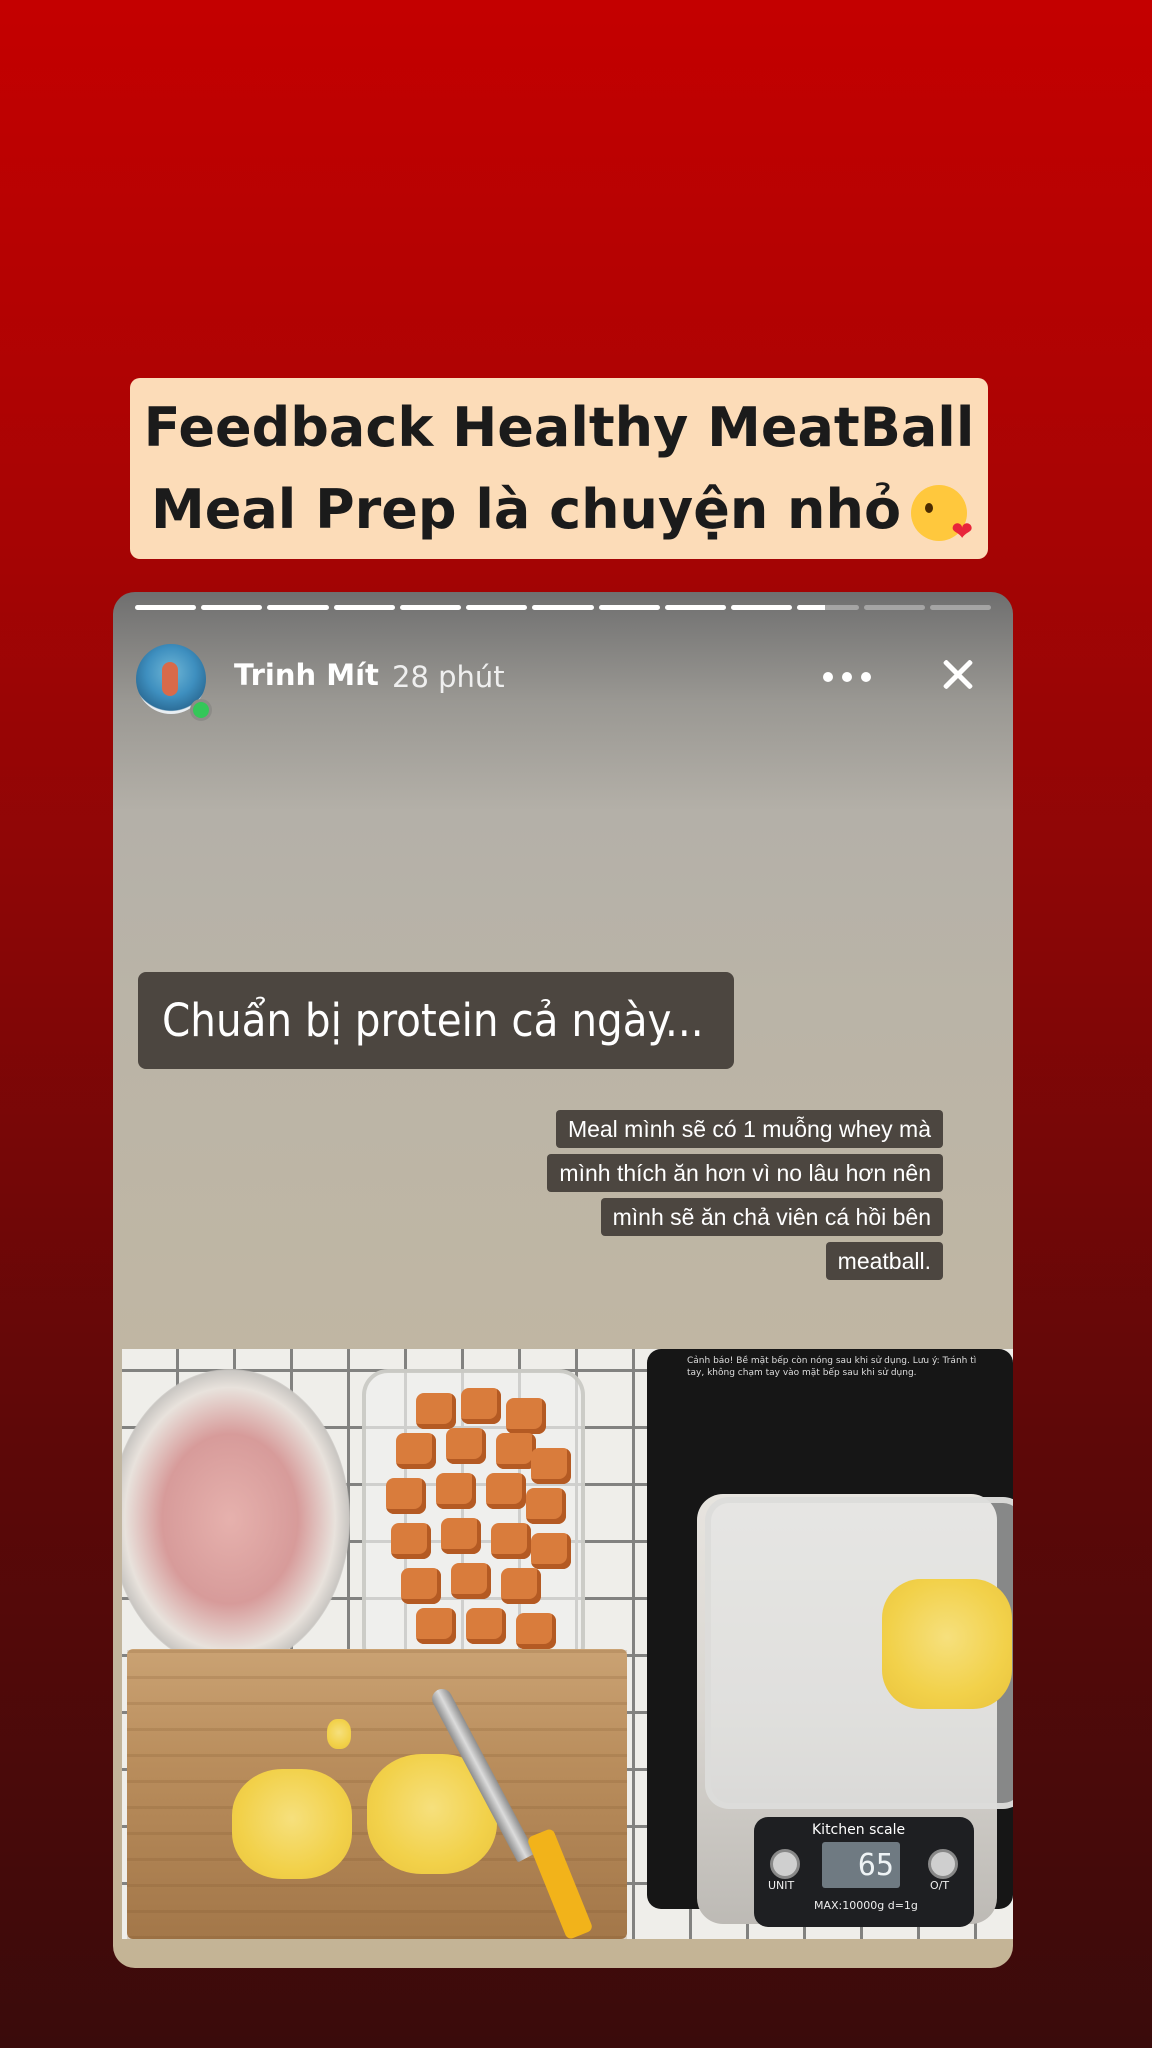 The image size is (1152, 2048). What do you see at coordinates (859, 1830) in the screenshot?
I see `scale-title: Kitchen scale` at bounding box center [859, 1830].